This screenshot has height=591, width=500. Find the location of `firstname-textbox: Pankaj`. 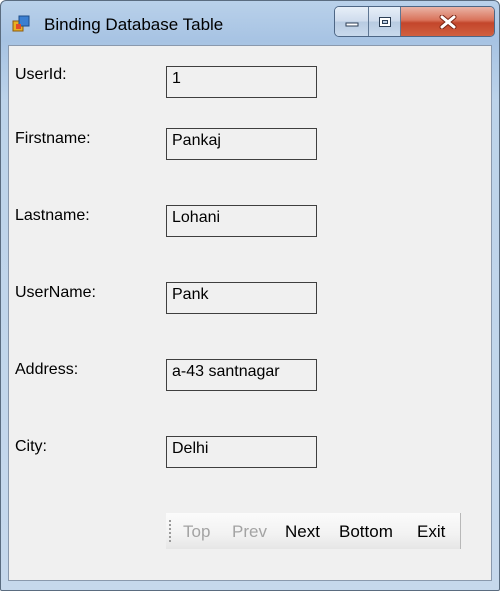

firstname-textbox: Pankaj is located at coordinates (241, 144).